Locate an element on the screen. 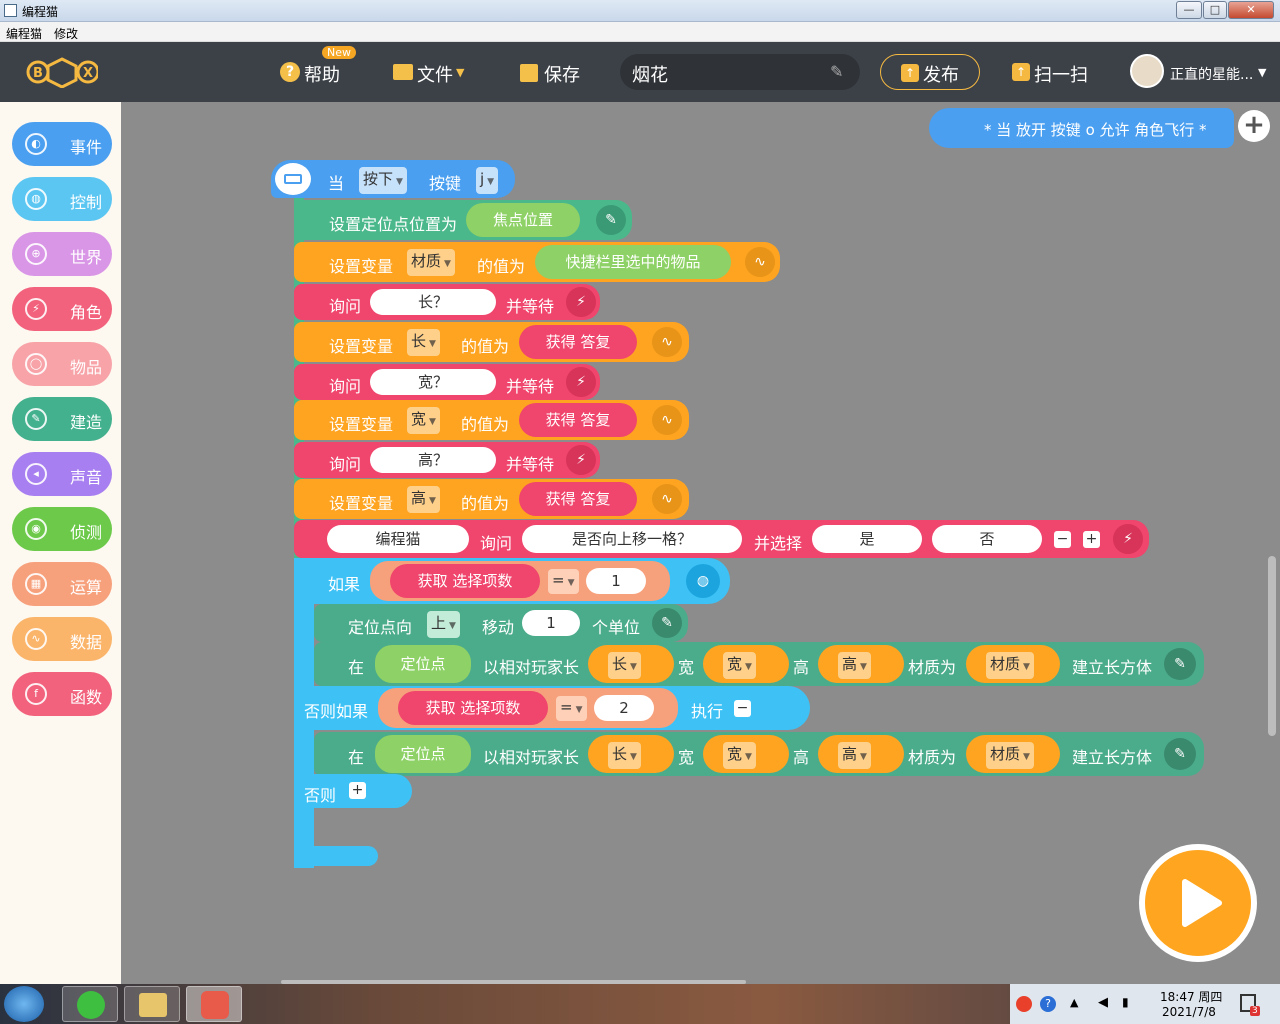 This screenshot has height=1024, width=1280. set-variable-height-block: 设置变量 高 ▼ 的值为 获得 答复 ∿ is located at coordinates (491, 499).